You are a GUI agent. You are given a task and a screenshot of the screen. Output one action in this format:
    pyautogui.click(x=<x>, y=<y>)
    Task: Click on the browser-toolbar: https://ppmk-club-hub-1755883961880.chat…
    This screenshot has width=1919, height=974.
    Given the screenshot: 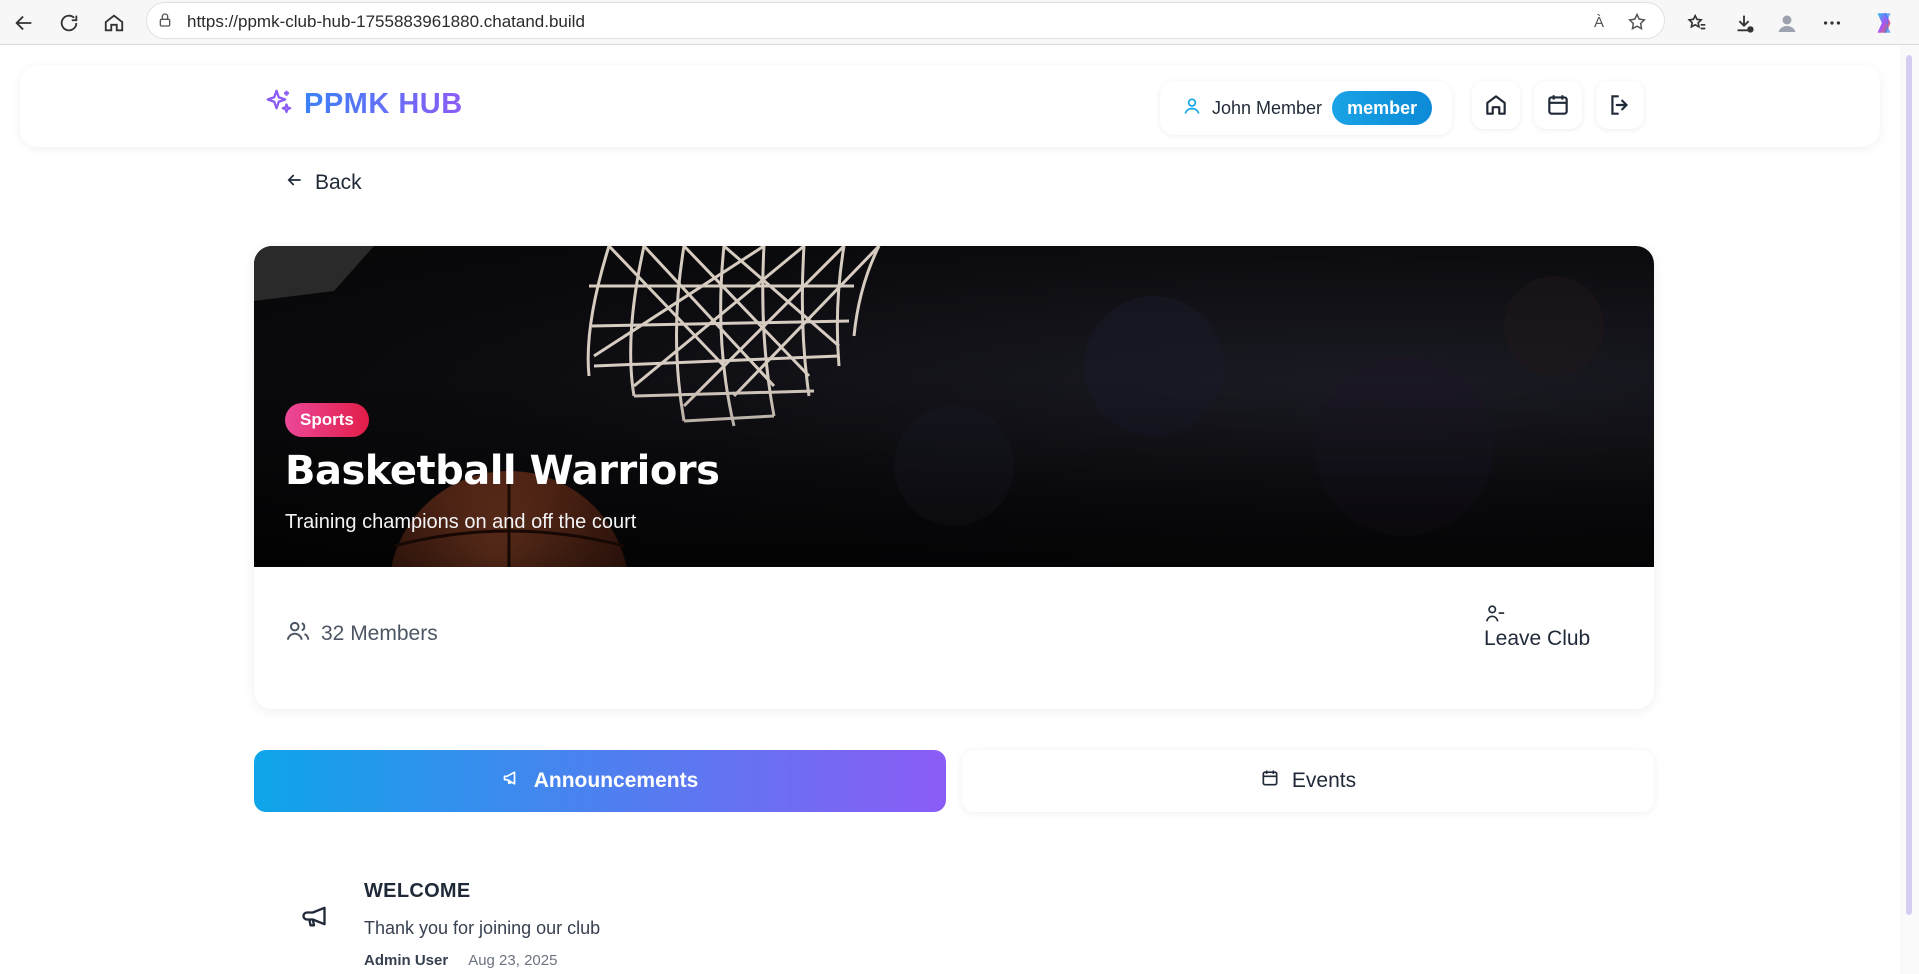 What is the action you would take?
    pyautogui.click(x=959, y=22)
    